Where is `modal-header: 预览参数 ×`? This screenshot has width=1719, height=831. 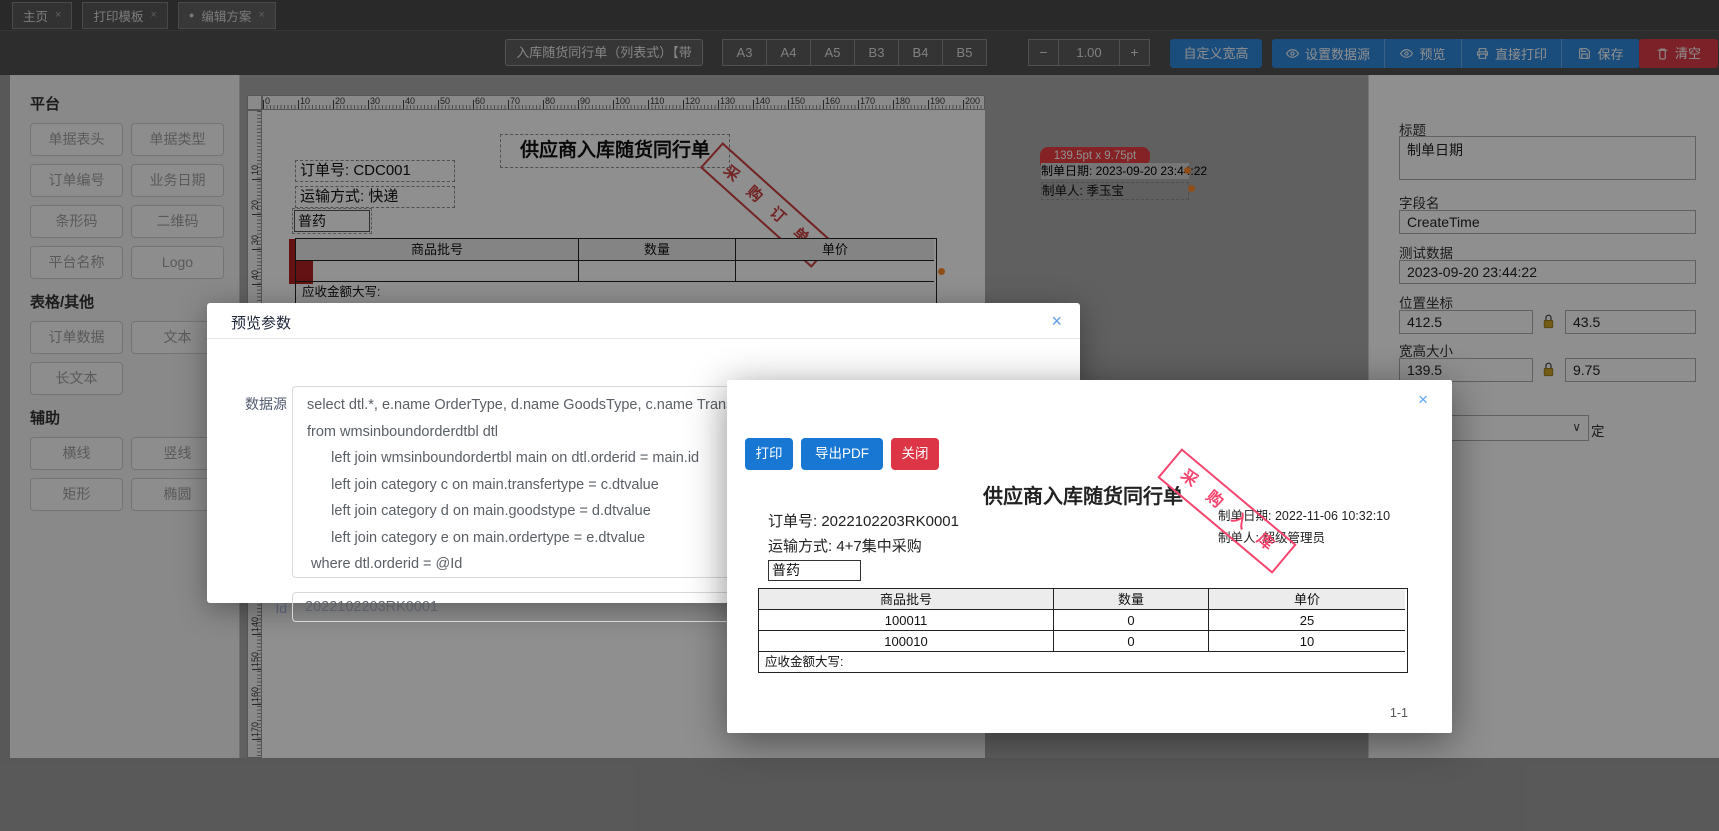
modal-header: 预览参数 × is located at coordinates (643, 321).